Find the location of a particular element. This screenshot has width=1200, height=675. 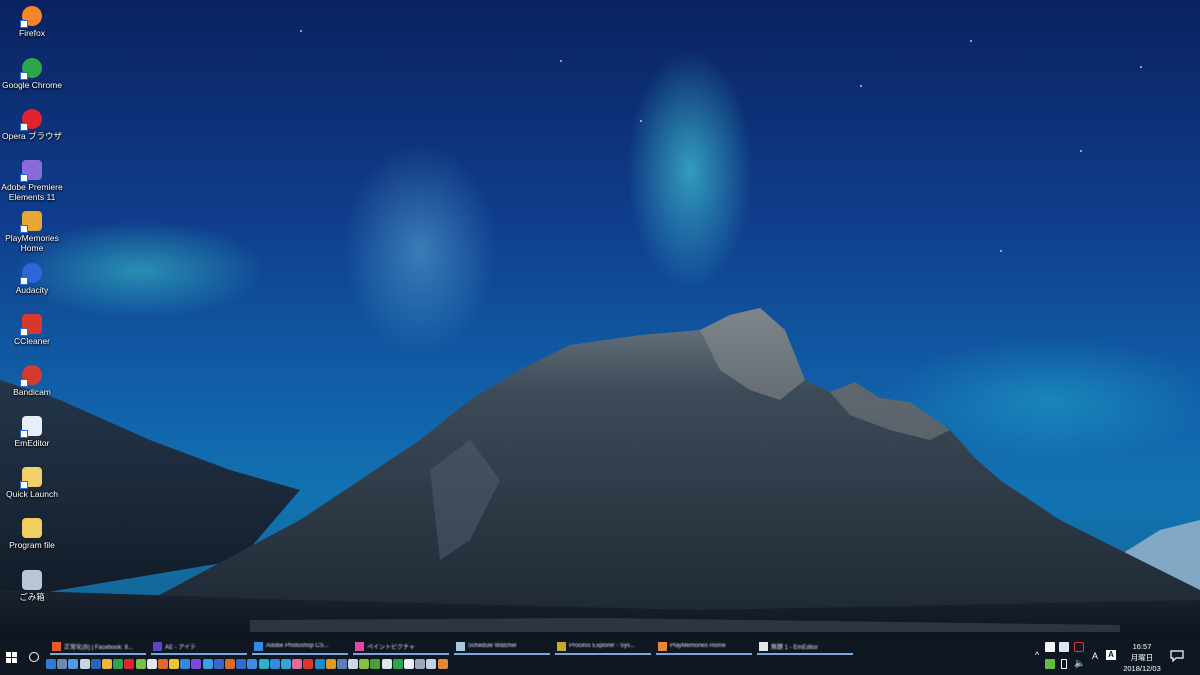

desktop-icon-firefox: Firefox is located at coordinates (32, 20).